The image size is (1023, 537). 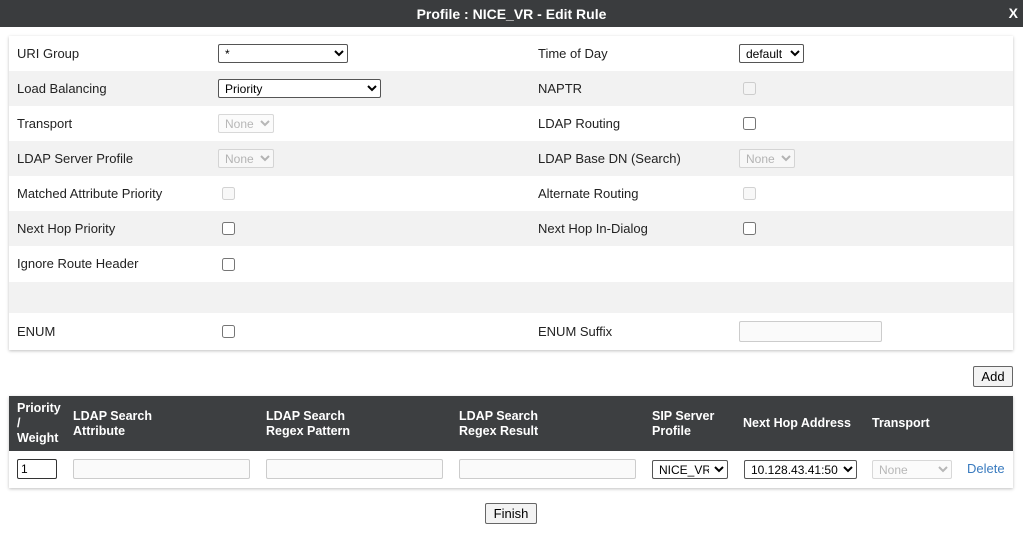 I want to click on load-balancing-select: Priority, so click(x=299, y=88).